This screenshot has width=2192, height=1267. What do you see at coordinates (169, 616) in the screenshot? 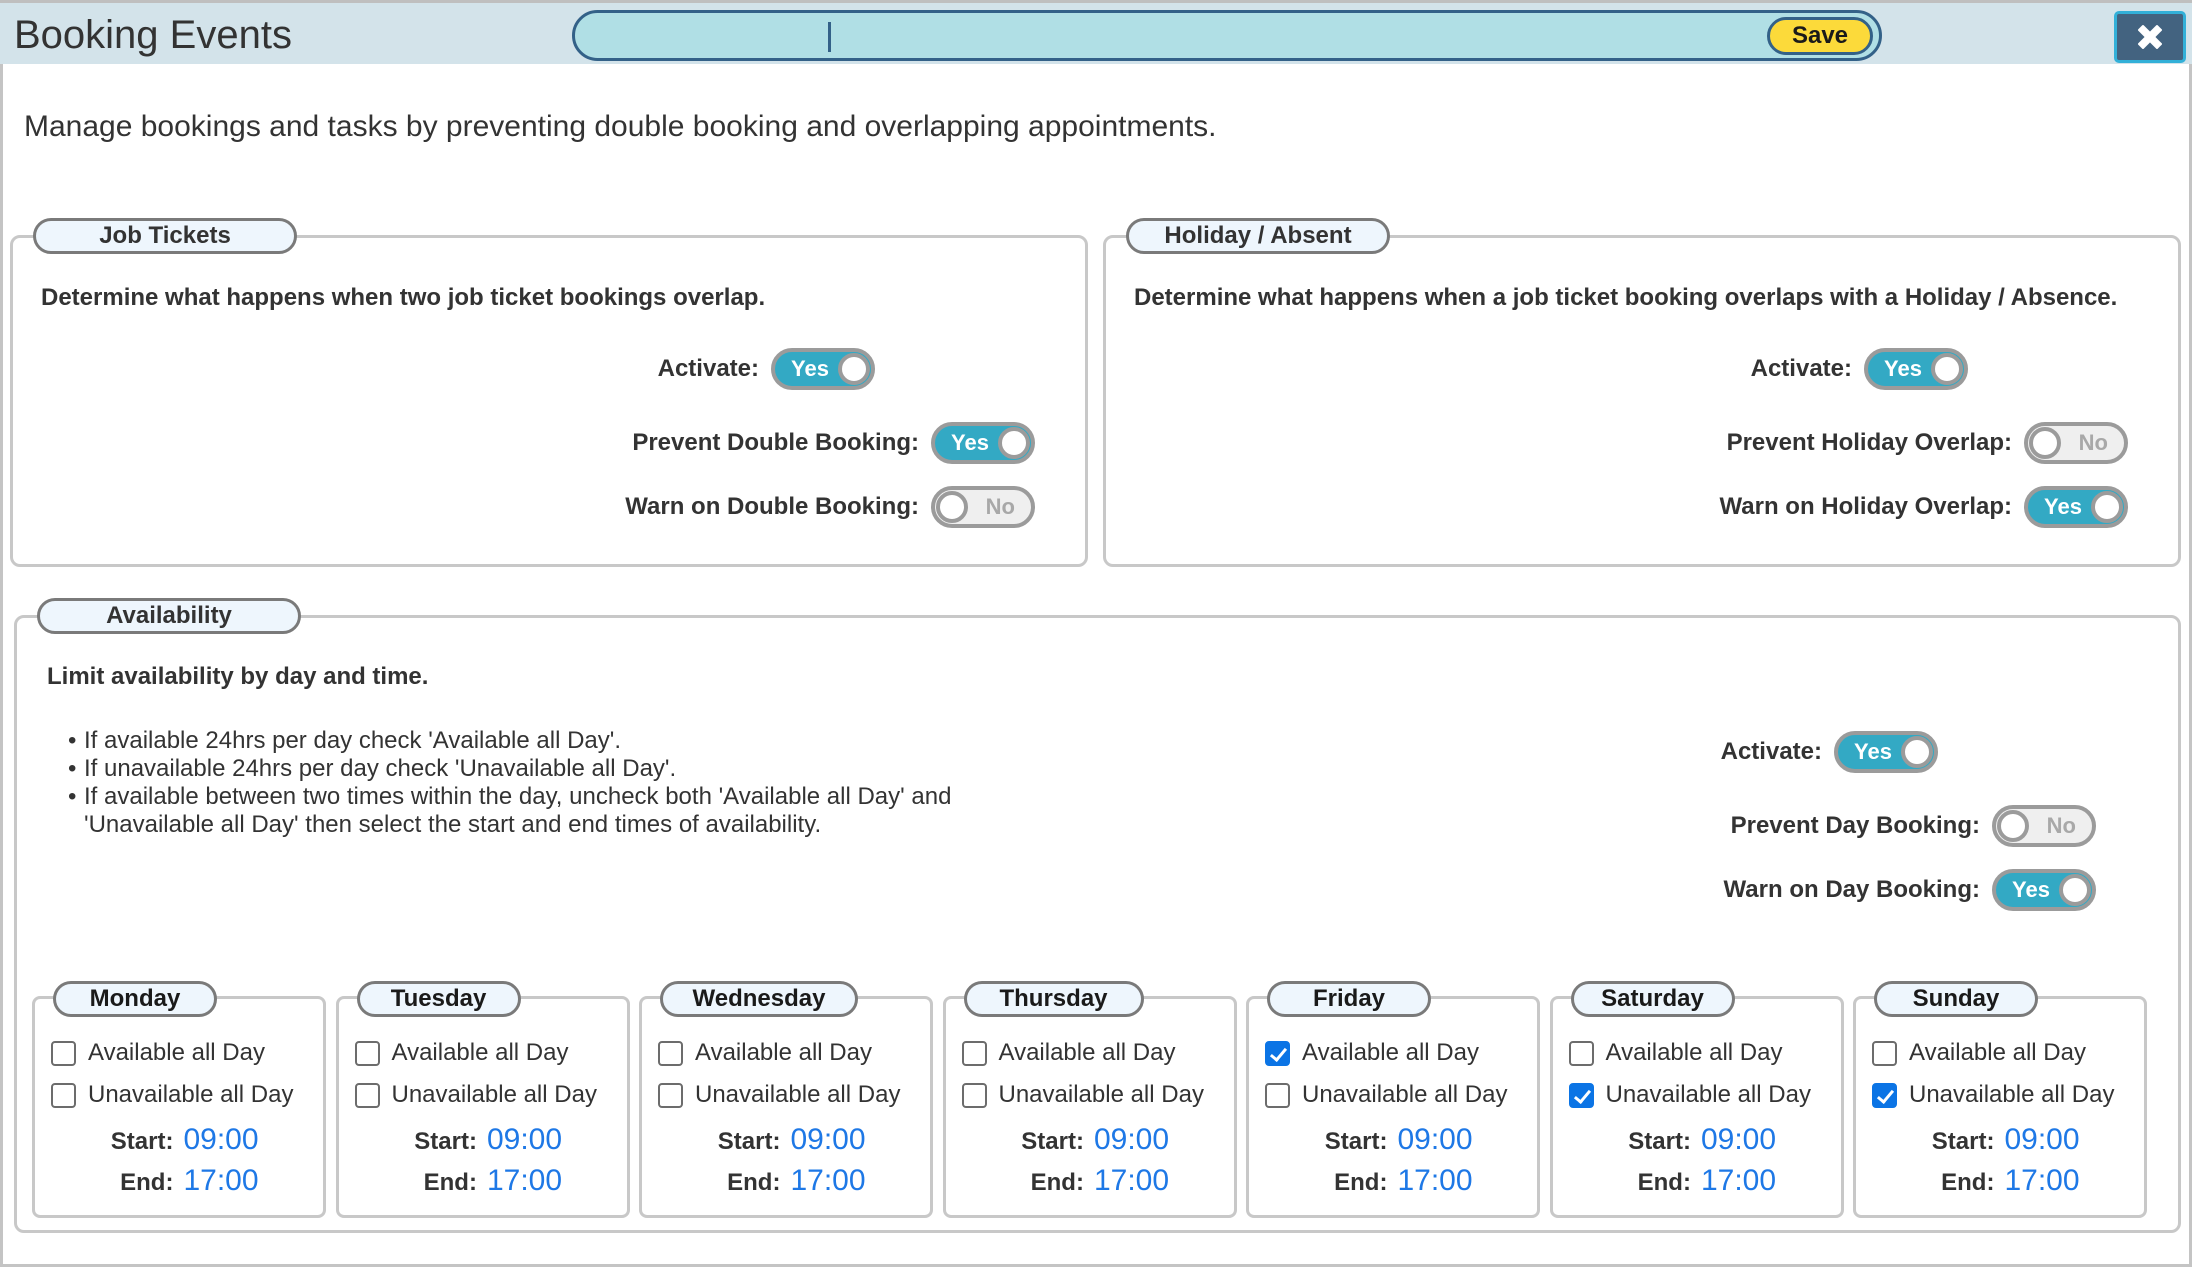
I see `availability-legend: Availability` at bounding box center [169, 616].